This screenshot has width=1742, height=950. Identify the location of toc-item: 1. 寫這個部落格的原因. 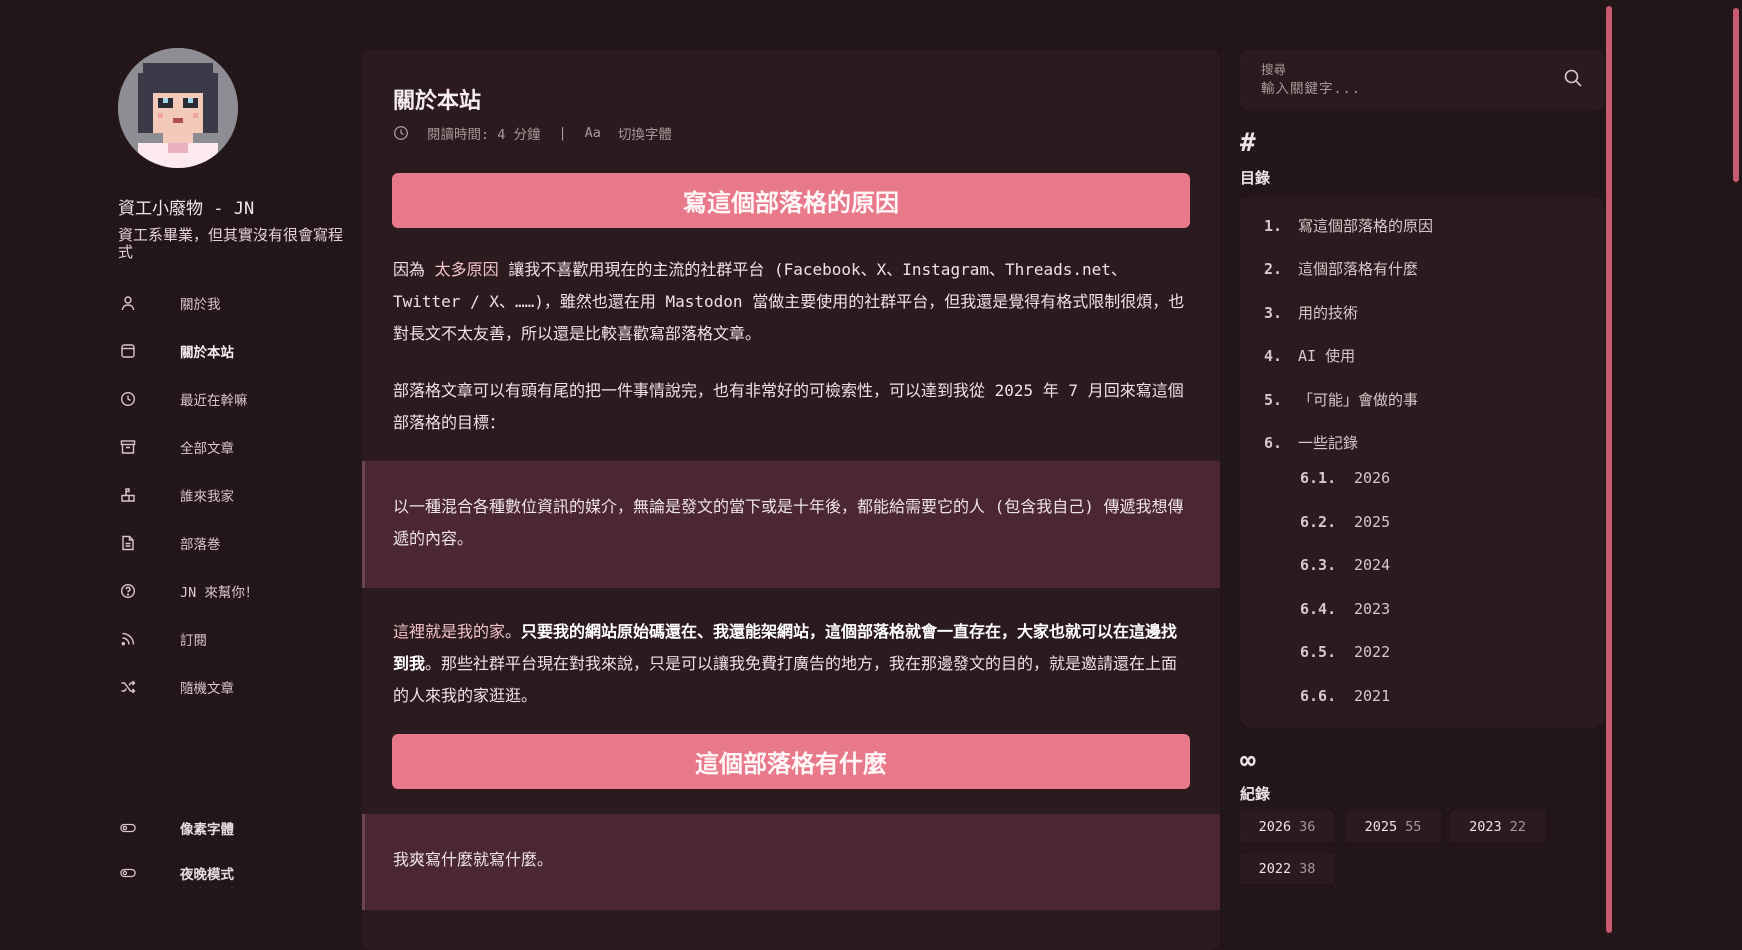
(1348, 225).